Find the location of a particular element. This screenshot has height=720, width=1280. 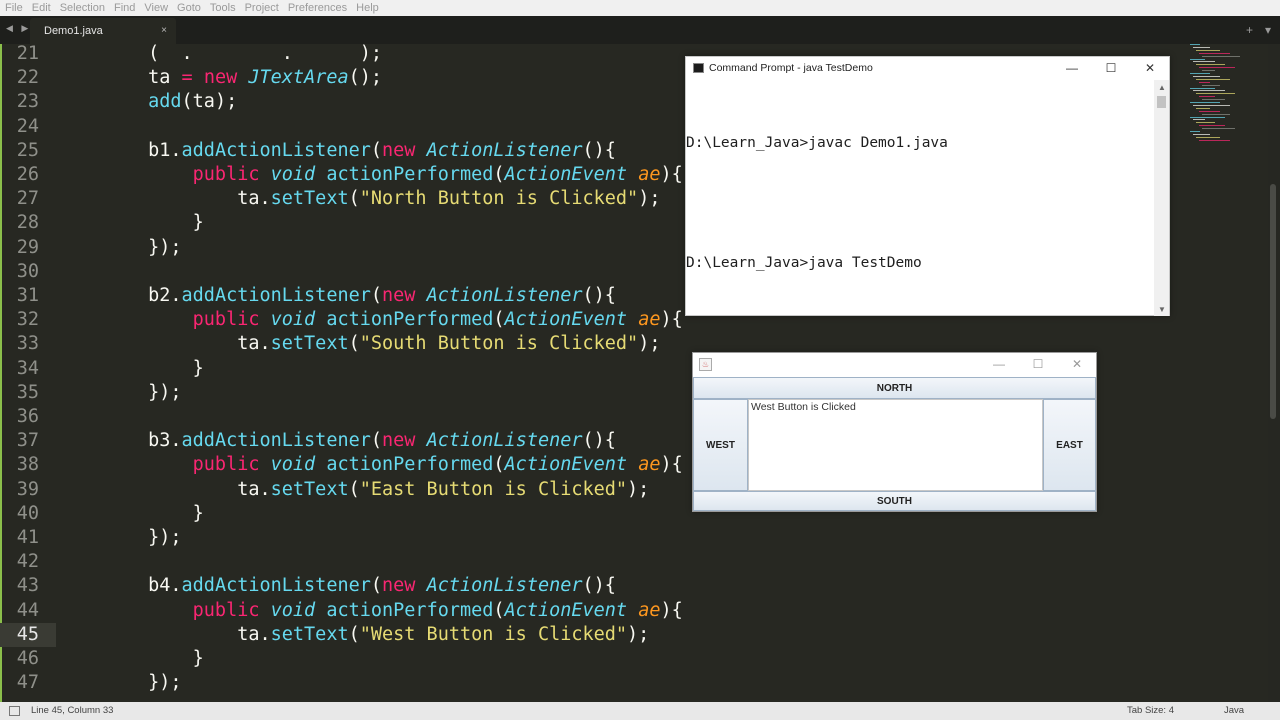

line-number: 32 is located at coordinates (27, 320).